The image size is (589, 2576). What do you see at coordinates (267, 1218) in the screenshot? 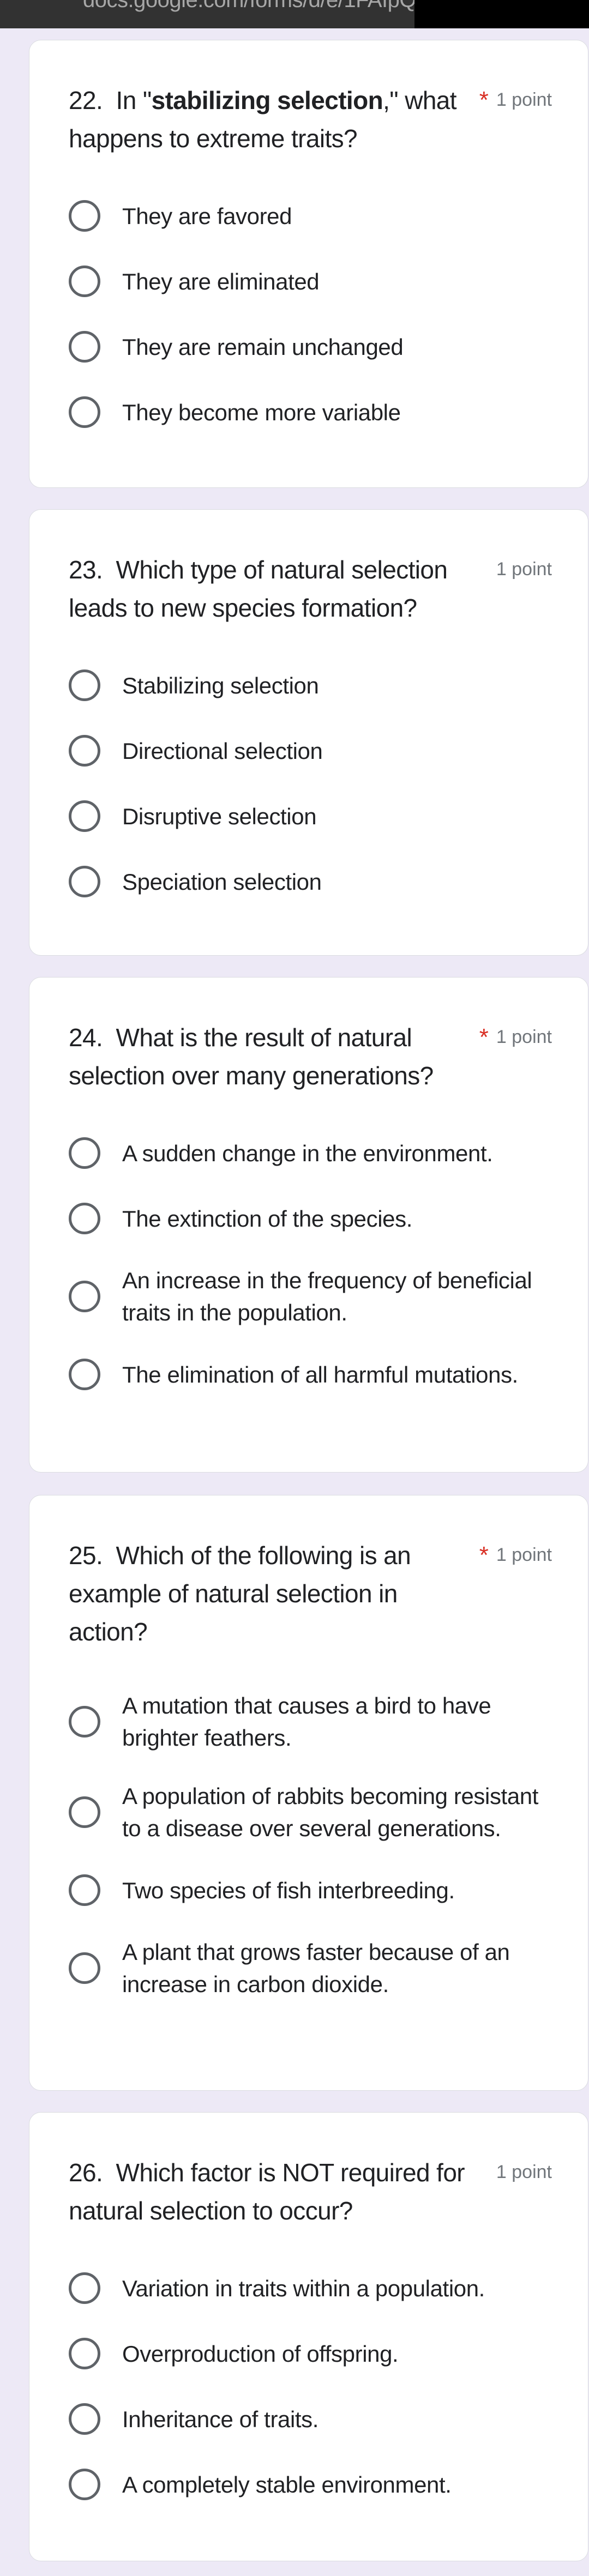
I see `option-label: The extinction of the species.` at bounding box center [267, 1218].